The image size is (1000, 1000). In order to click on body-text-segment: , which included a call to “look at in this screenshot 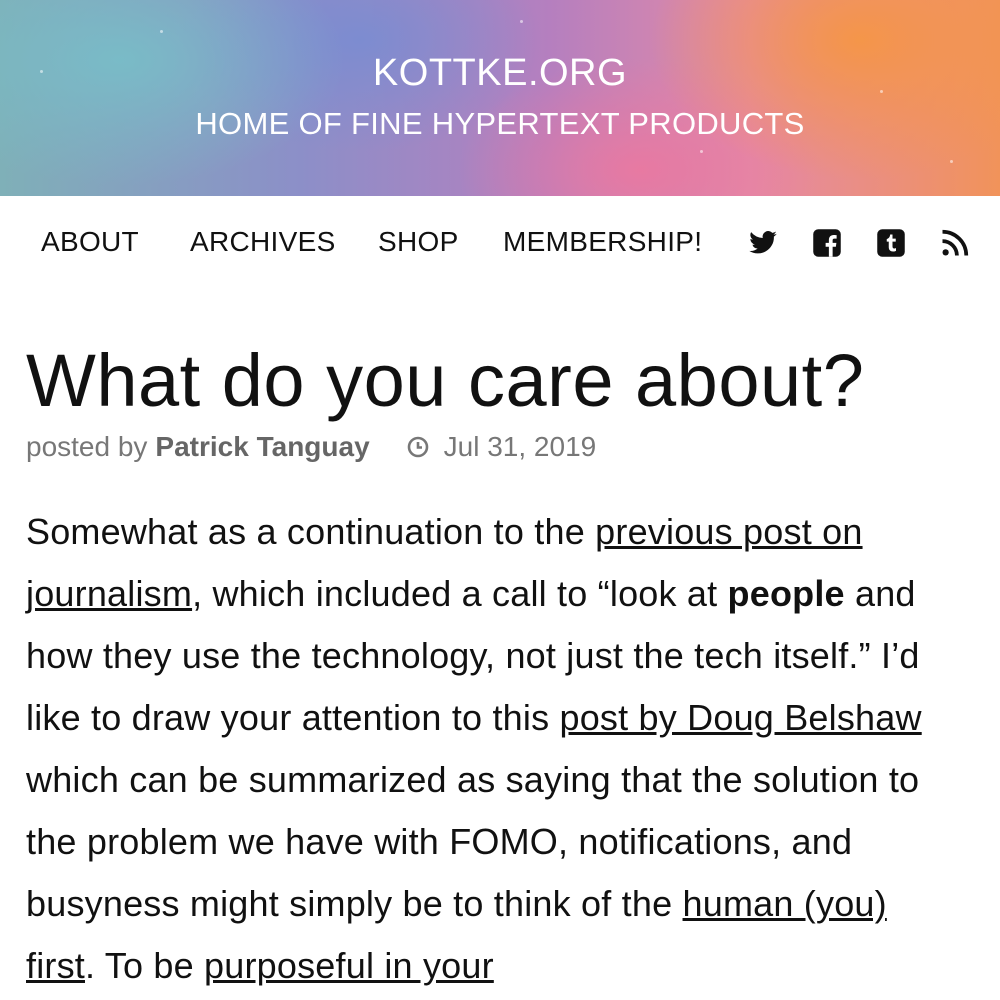, I will do `click(460, 594)`.